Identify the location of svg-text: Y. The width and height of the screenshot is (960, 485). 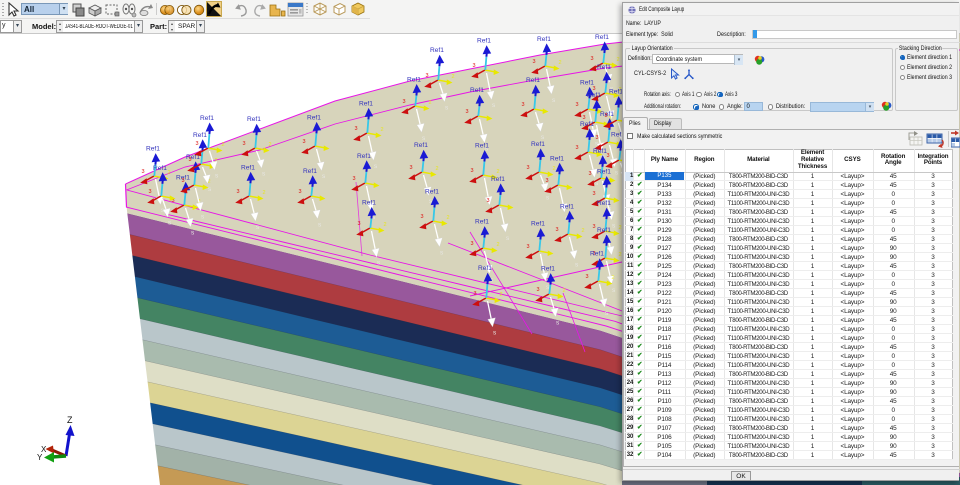
(40, 457).